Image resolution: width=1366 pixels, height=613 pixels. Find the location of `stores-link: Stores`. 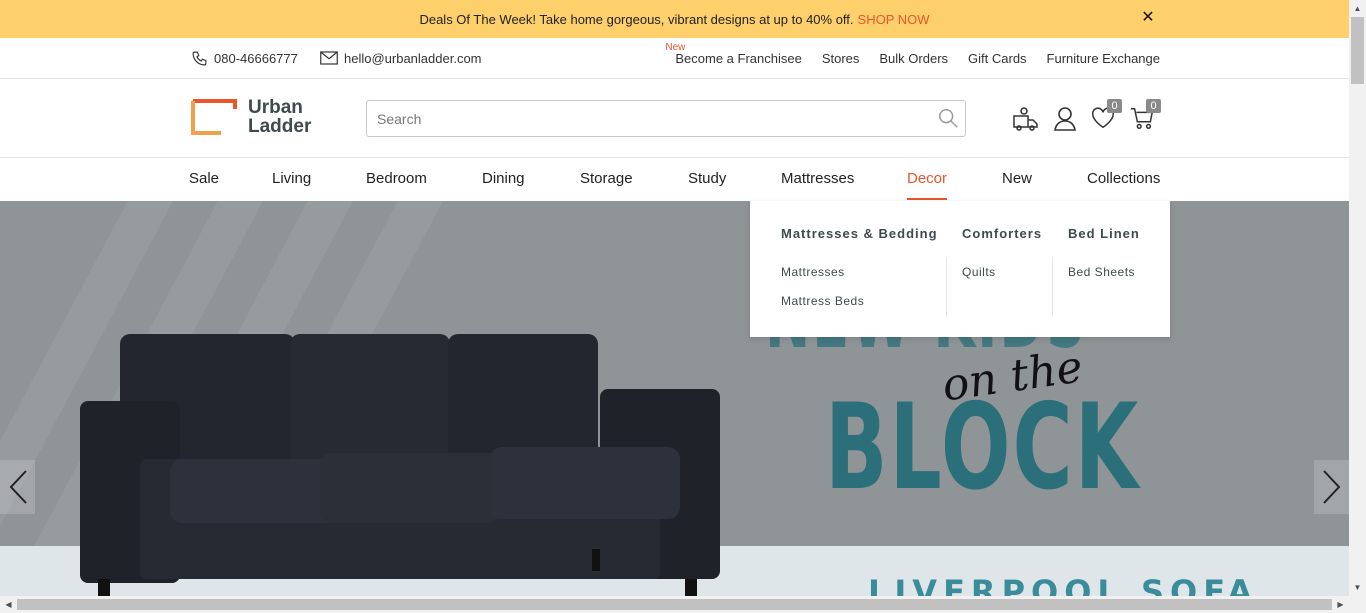

stores-link: Stores is located at coordinates (841, 58).